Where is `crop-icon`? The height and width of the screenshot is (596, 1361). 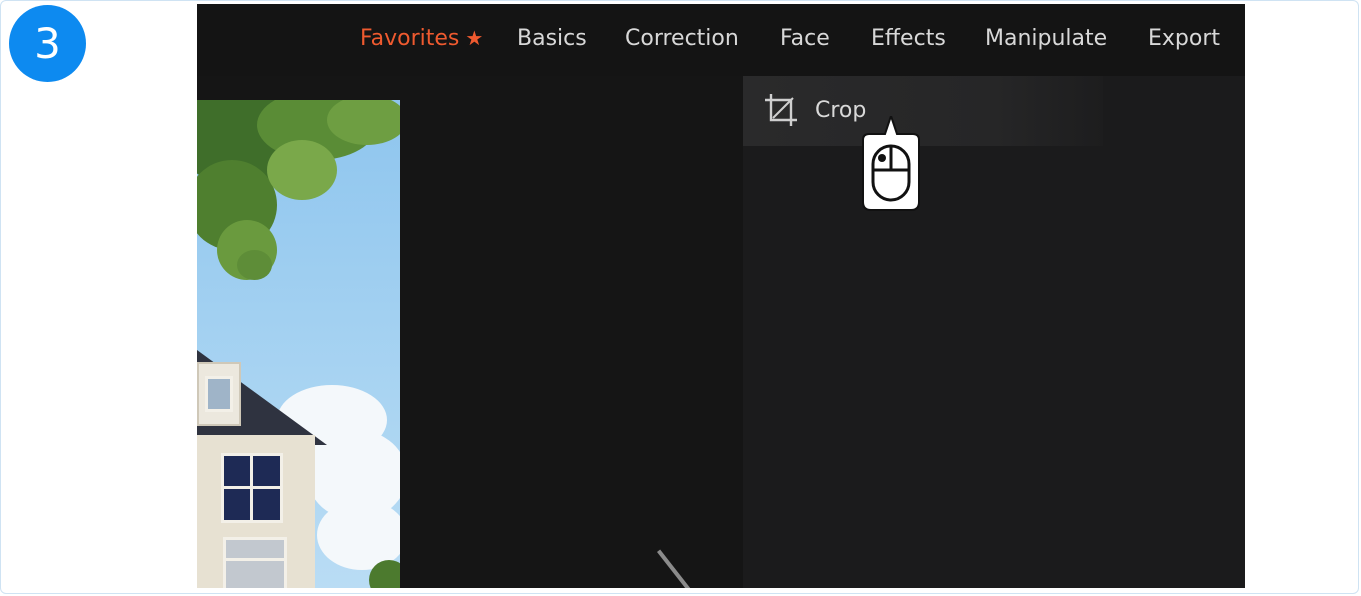 crop-icon is located at coordinates (781, 110).